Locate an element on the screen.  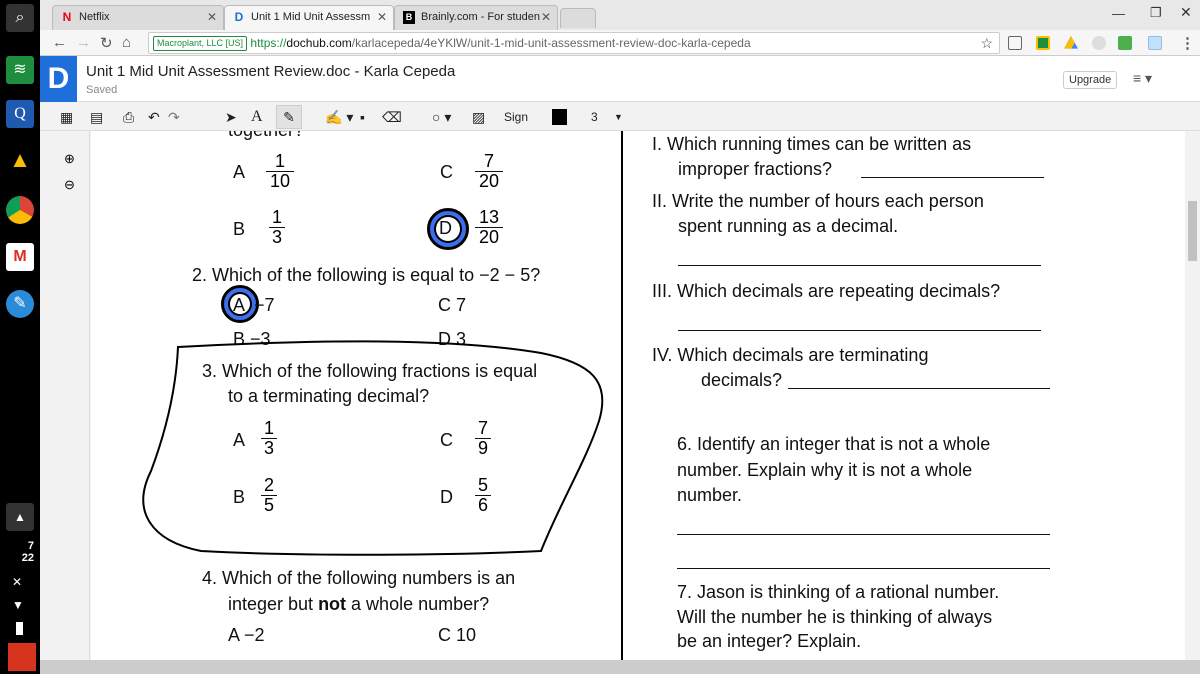
chrome-icon is located at coordinates (20, 210).